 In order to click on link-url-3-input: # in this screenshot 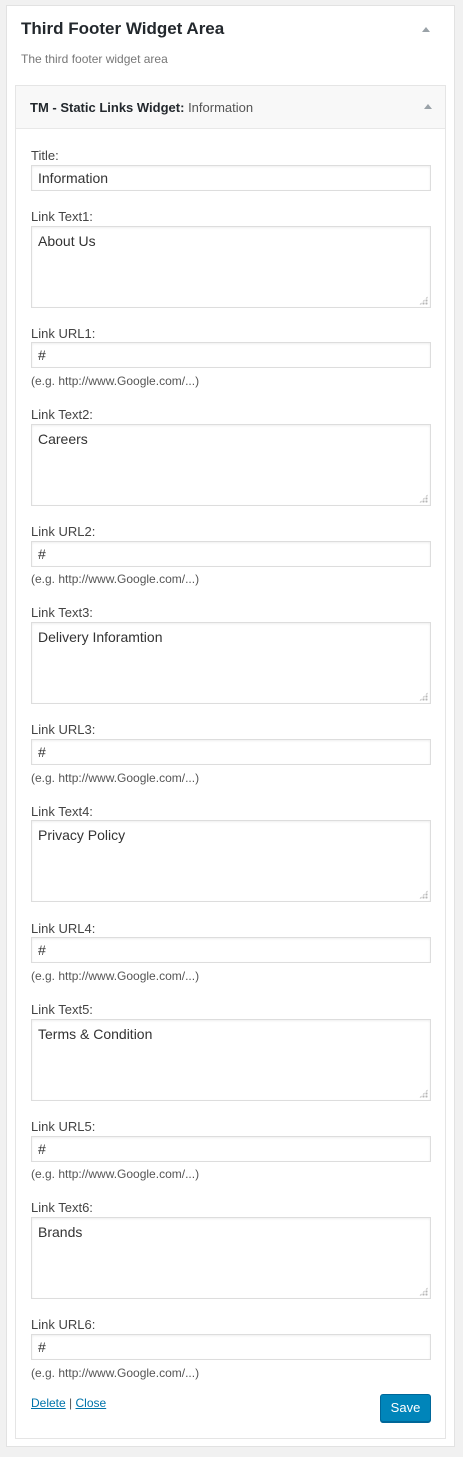, I will do `click(231, 752)`.